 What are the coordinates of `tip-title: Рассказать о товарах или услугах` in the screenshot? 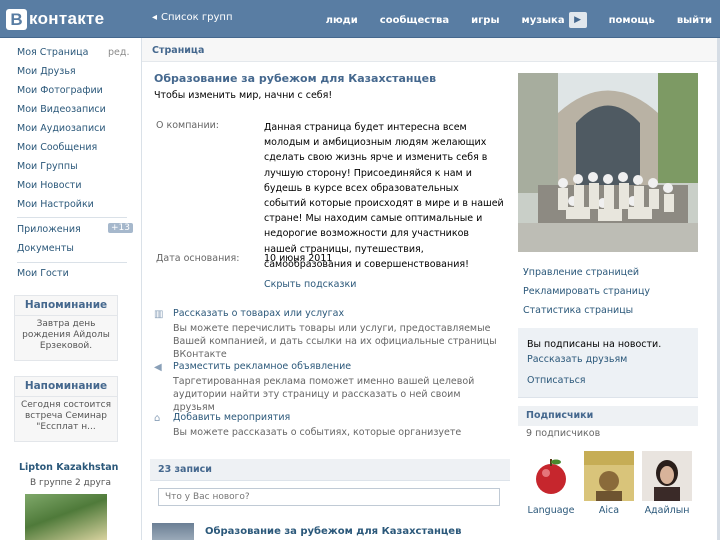 It's located at (258, 313).